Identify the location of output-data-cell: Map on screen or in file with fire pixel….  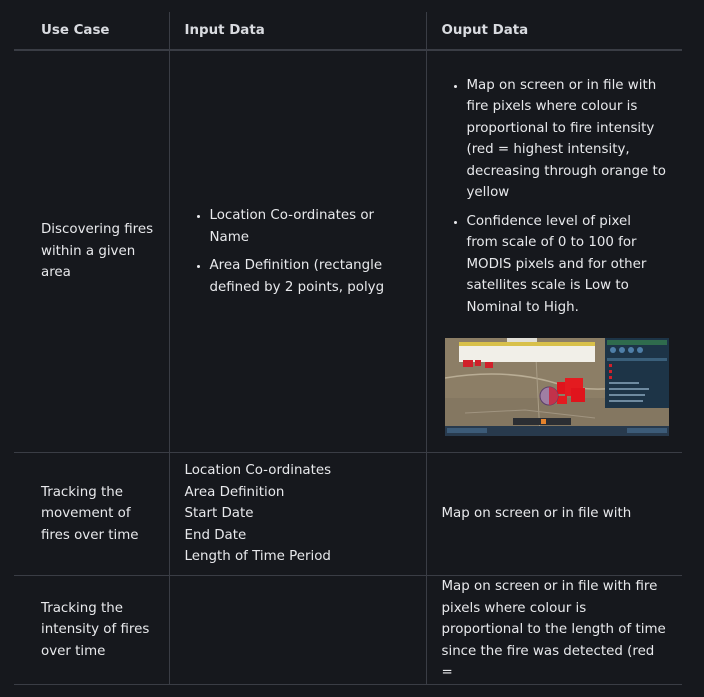
(554, 630).